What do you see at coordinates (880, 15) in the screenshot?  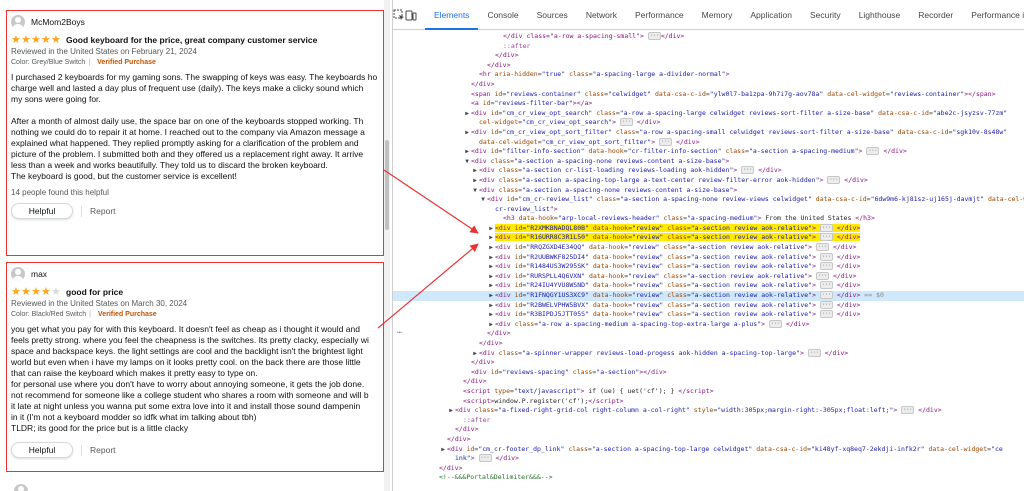 I see `tab-lighthouse: Lighthouse` at bounding box center [880, 15].